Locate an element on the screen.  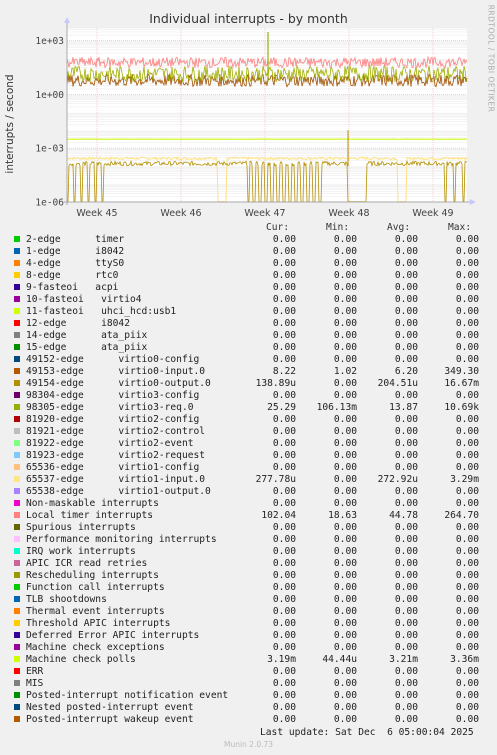
legend-label: 8-edge rtc0 is located at coordinates (72, 275).